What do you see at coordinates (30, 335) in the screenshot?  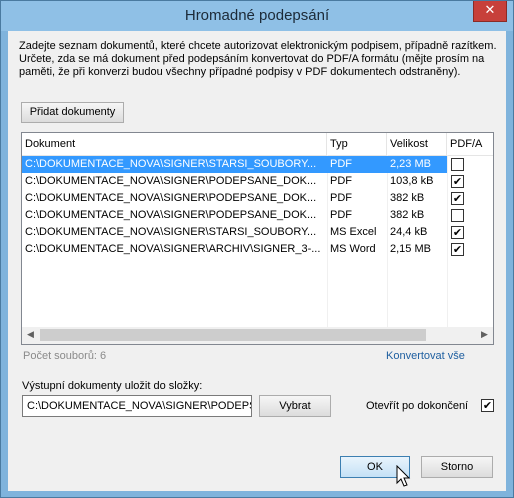 I see `scroll-left-icon: ◀` at bounding box center [30, 335].